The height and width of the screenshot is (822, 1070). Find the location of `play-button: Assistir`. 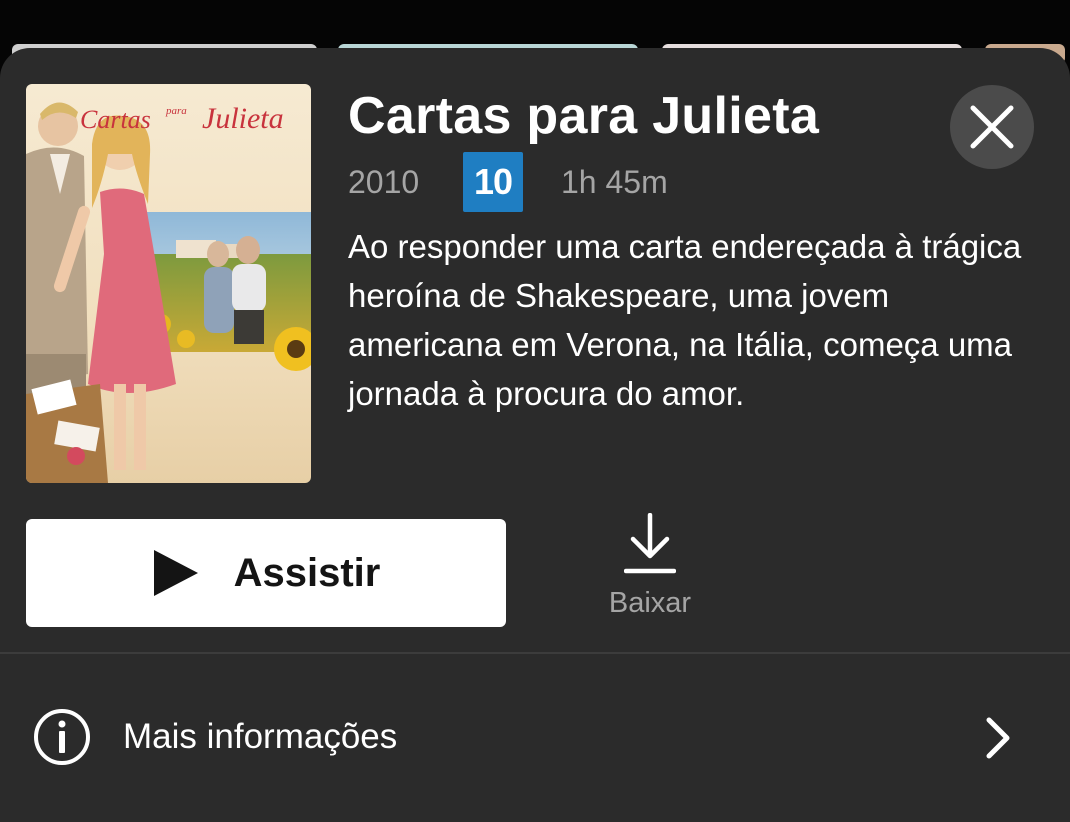

play-button: Assistir is located at coordinates (266, 573).